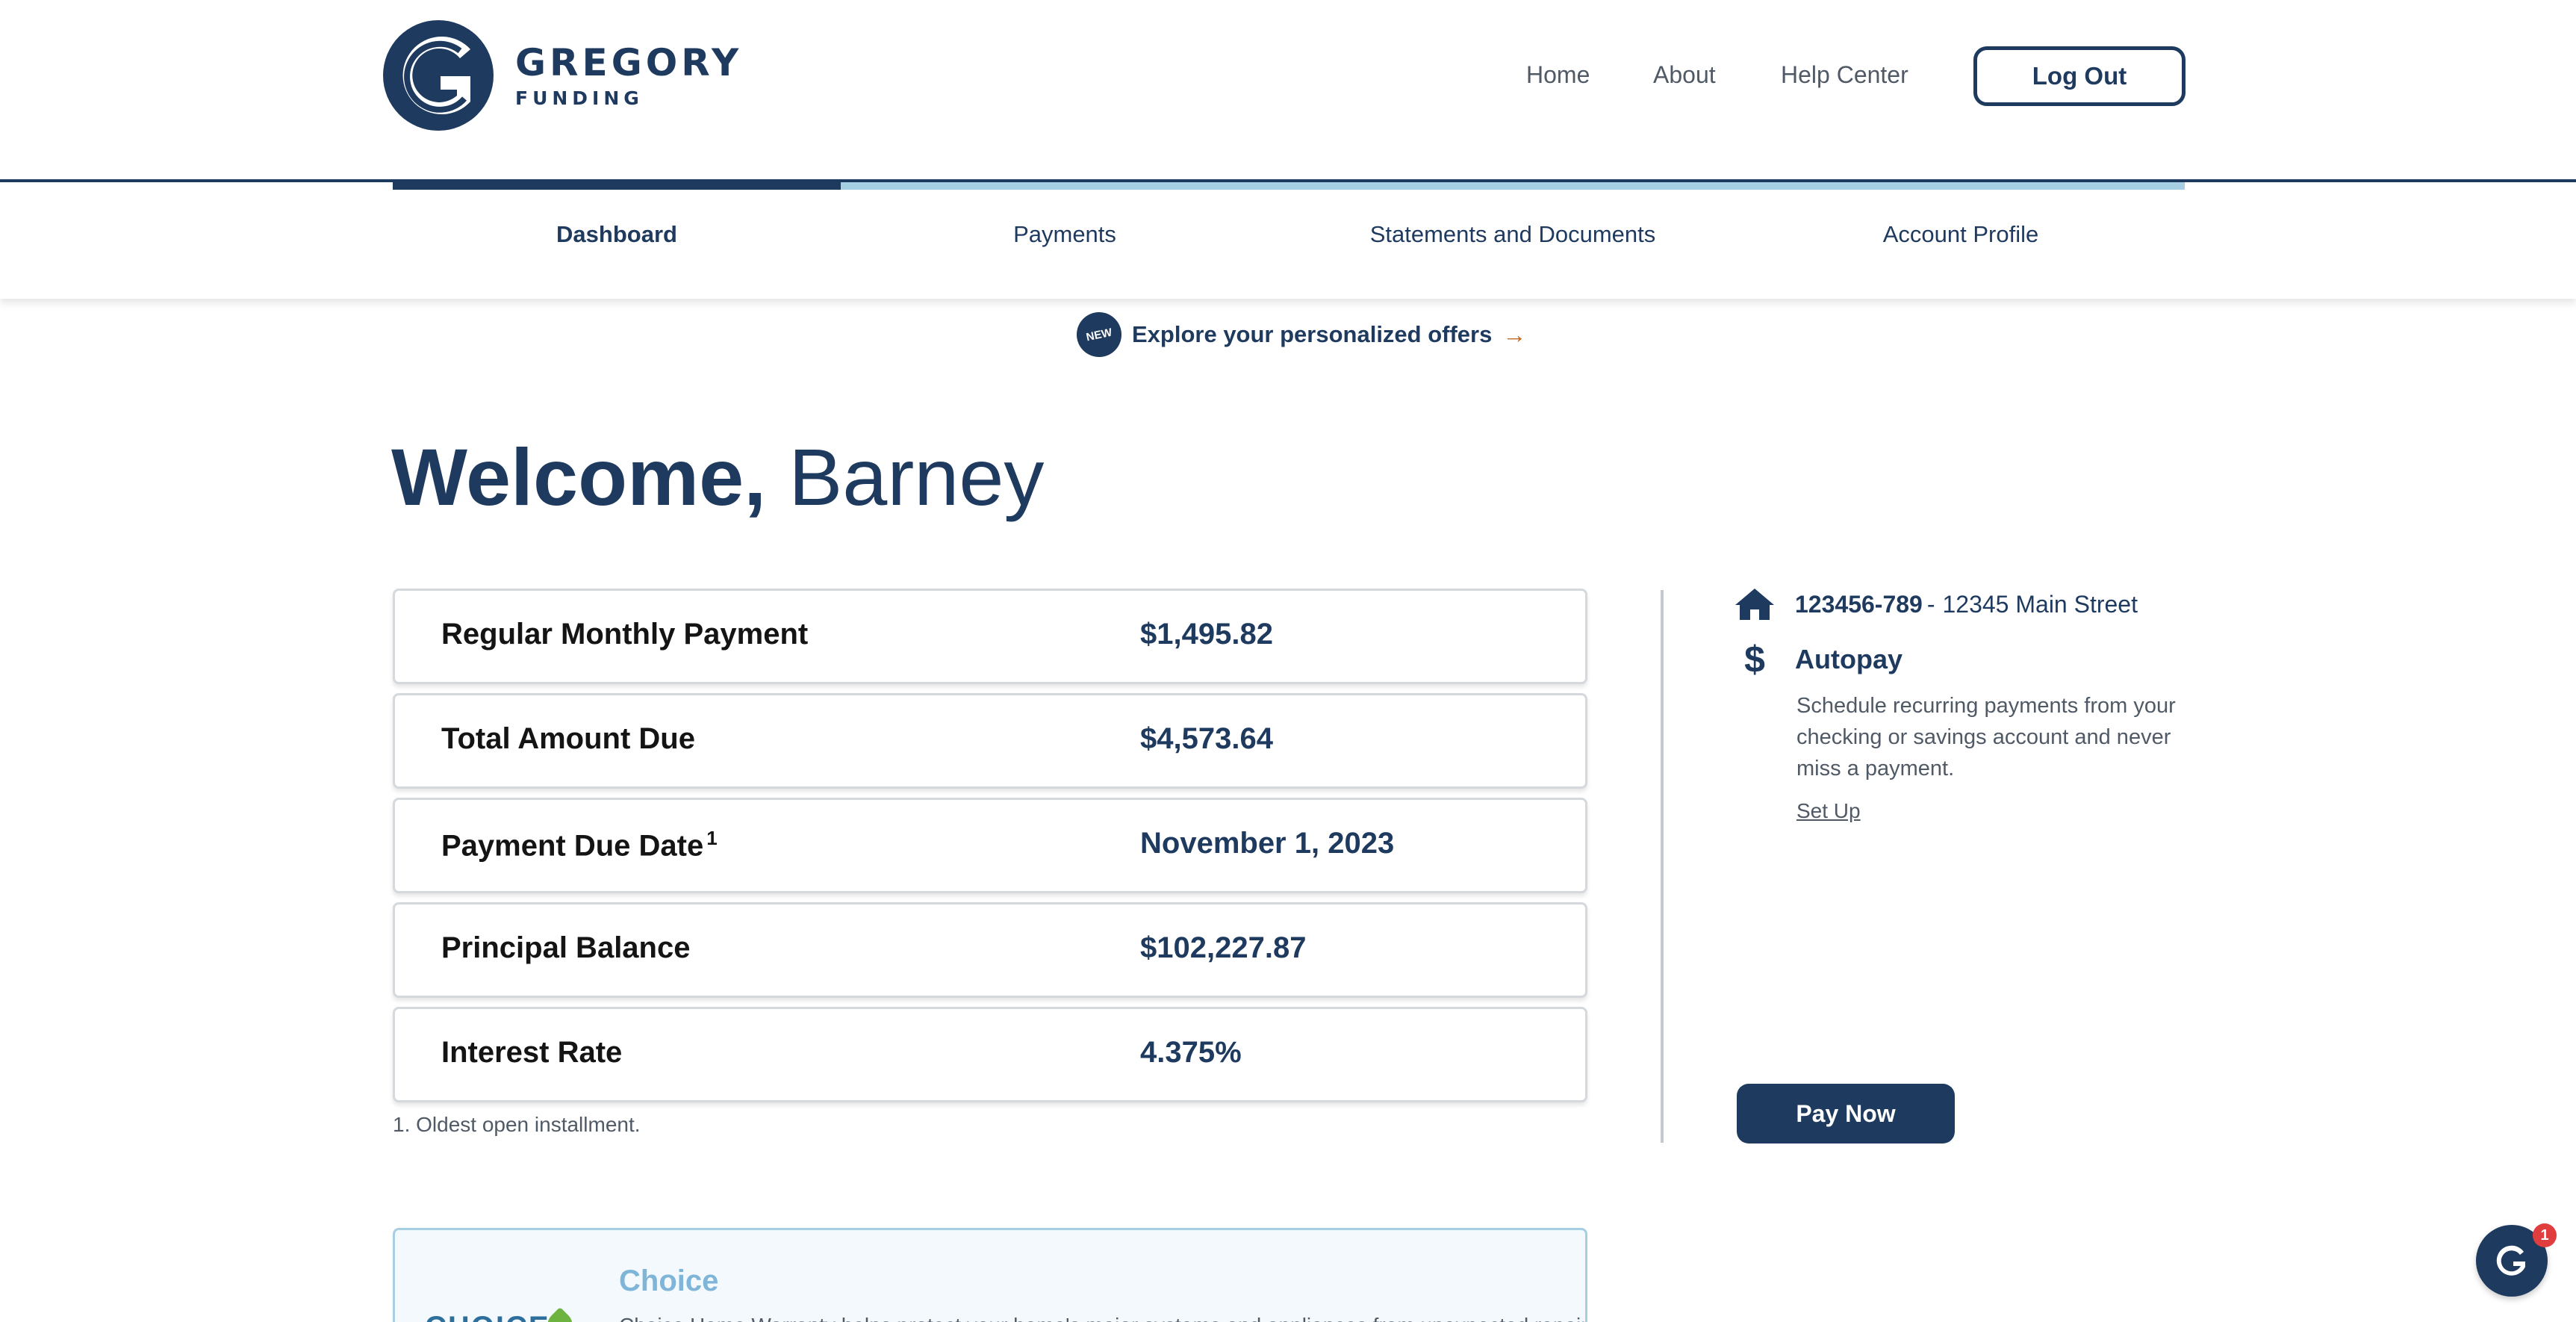 The width and height of the screenshot is (2576, 1322). What do you see at coordinates (625, 634) in the screenshot?
I see `summary-label: Regular Monthly Payment` at bounding box center [625, 634].